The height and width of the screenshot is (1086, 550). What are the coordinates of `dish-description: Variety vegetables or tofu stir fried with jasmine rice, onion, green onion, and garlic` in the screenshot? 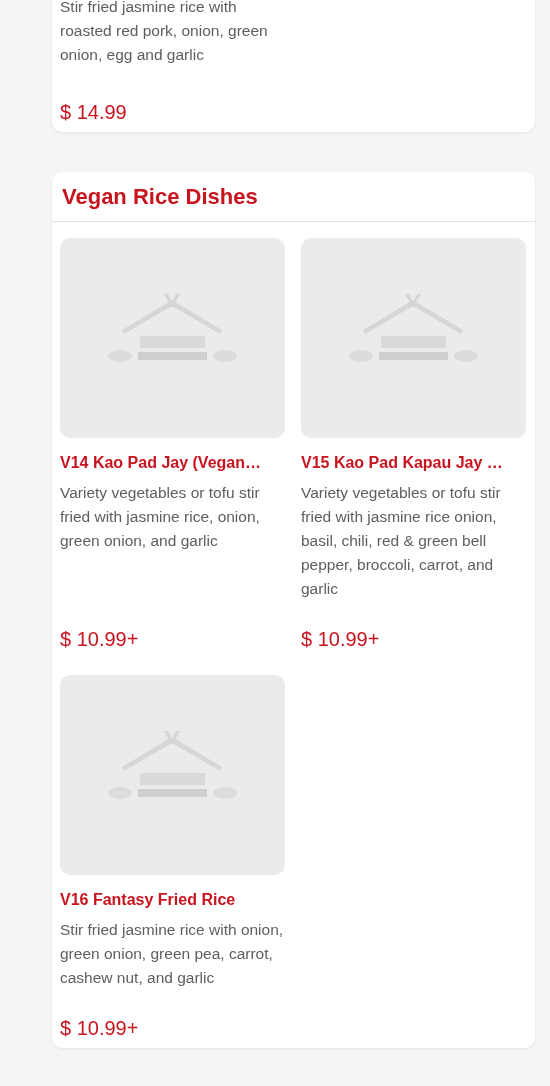 It's located at (160, 517).